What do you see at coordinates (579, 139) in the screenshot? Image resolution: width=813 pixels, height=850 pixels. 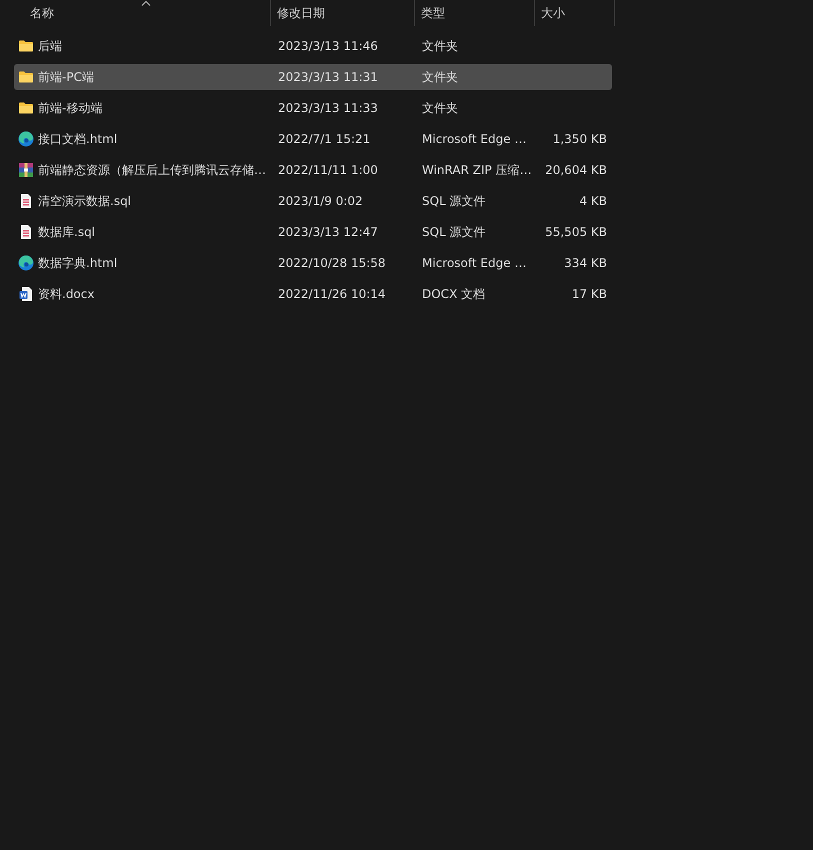 I see `file-size: 1,350 KB` at bounding box center [579, 139].